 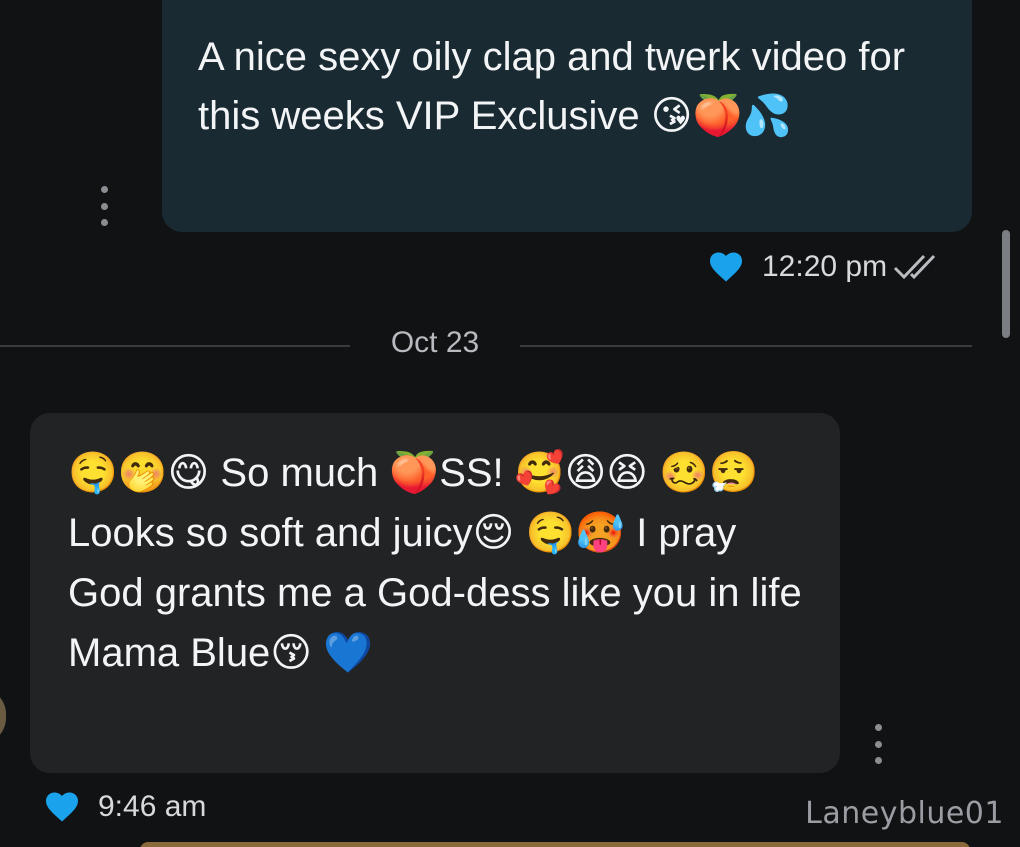 What do you see at coordinates (435, 342) in the screenshot?
I see `date-divider: Oct 23` at bounding box center [435, 342].